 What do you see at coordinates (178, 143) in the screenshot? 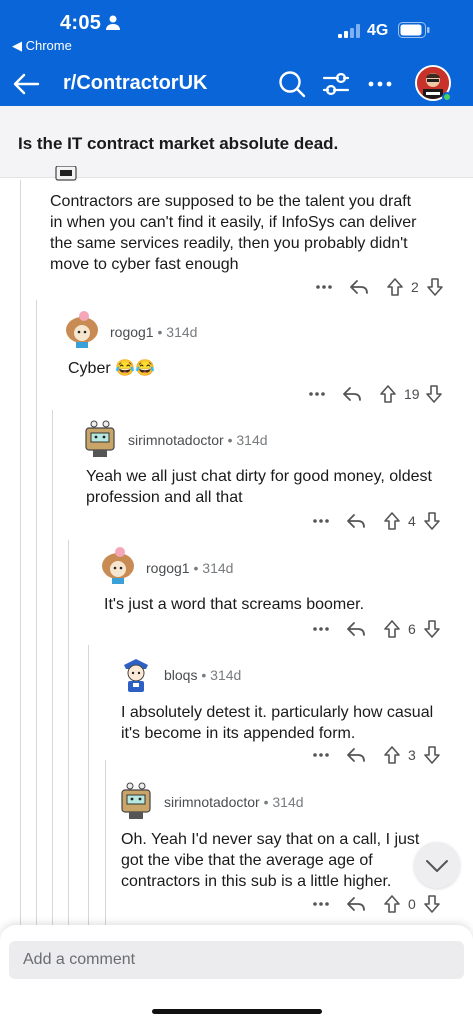
I see `post-title: Is the IT contract market absolute dead.` at bounding box center [178, 143].